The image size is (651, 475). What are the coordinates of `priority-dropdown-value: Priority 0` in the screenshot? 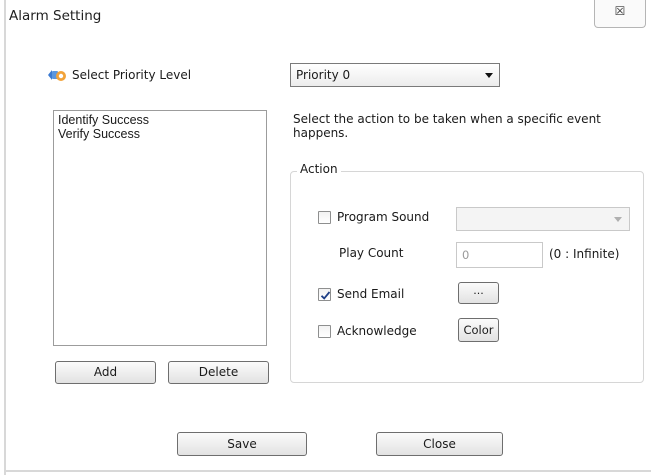 It's located at (323, 75).